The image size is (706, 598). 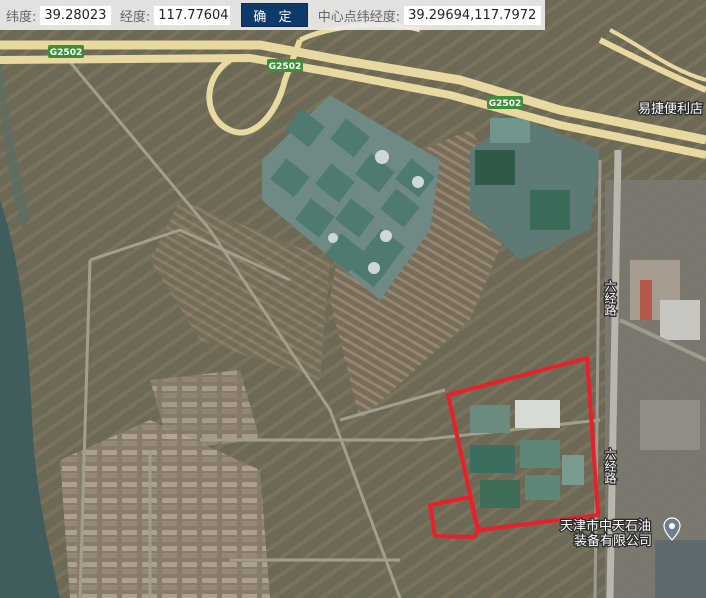 What do you see at coordinates (671, 110) in the screenshot?
I see `poi-label-convenience-store: 易捷便利店` at bounding box center [671, 110].